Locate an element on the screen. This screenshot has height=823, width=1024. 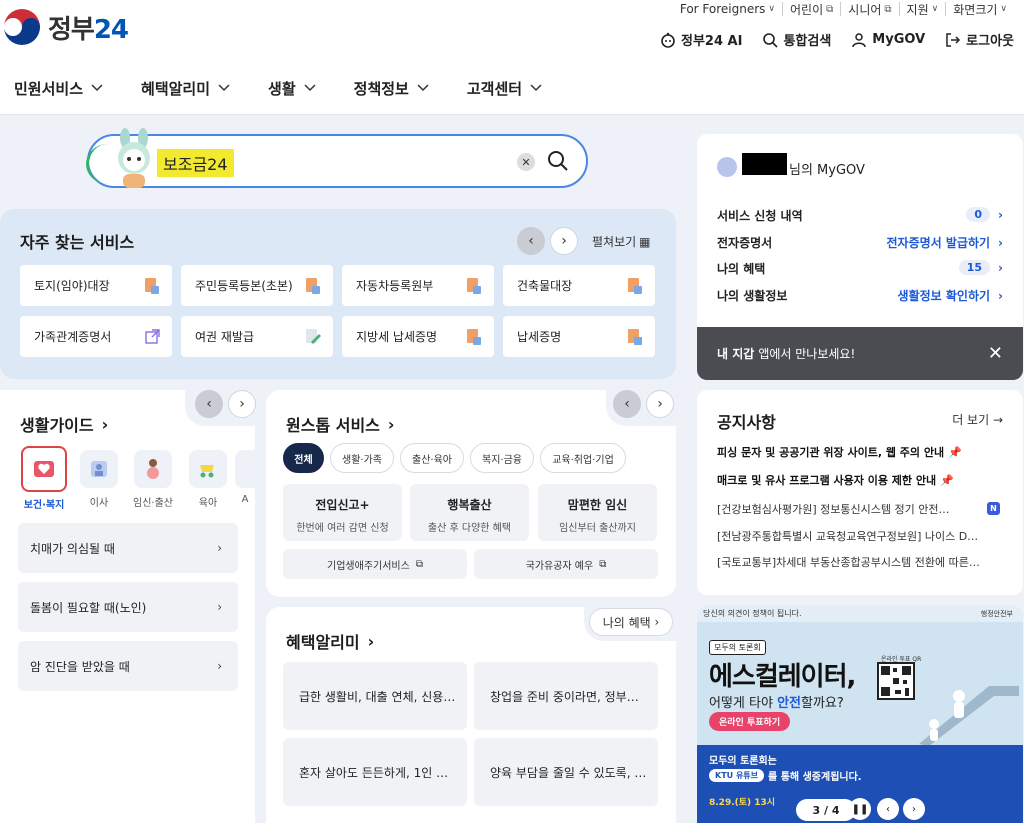
main-links: 정부24 AI 통합검색 MyGOV 로그아웃 is located at coordinates (837, 39).